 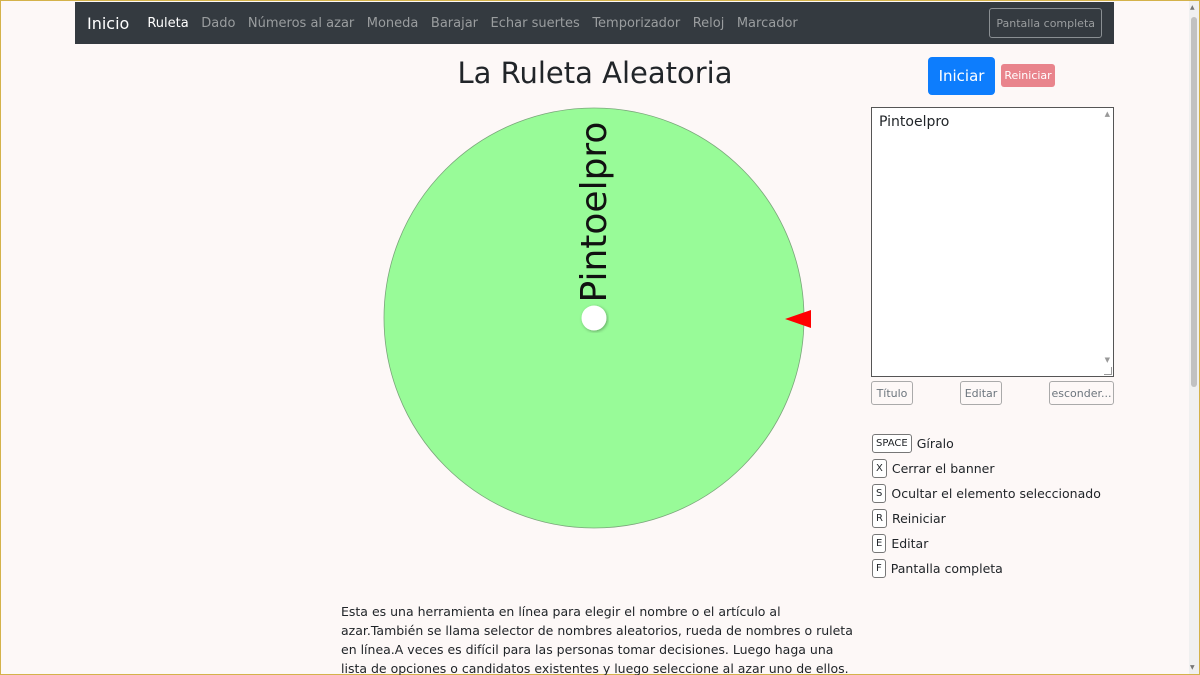 I want to click on wheel-center-hub, so click(x=594, y=318).